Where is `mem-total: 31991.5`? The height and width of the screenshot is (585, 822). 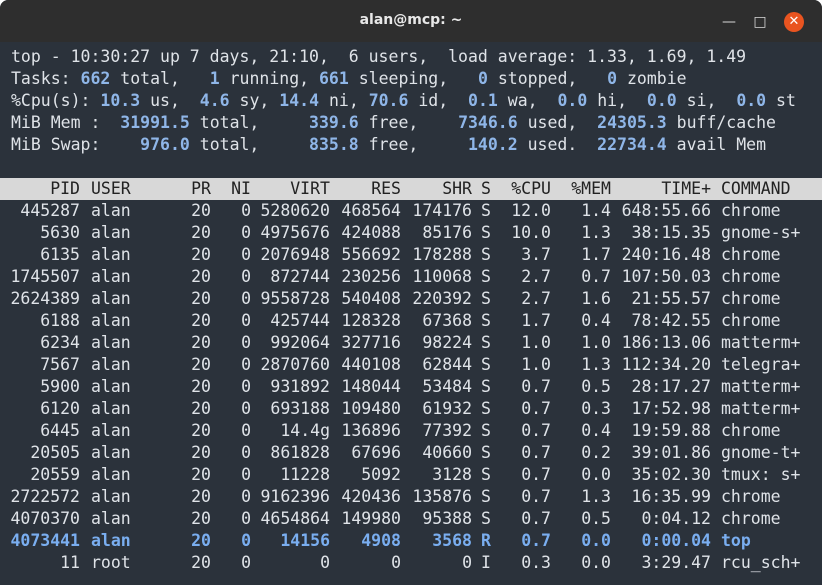
mem-total: 31991.5 is located at coordinates (155, 122).